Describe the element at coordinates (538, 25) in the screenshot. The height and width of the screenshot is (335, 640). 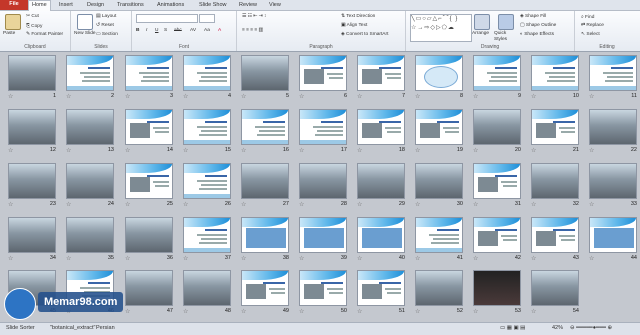
I see `shape-outline-button: ▢ Shape Outline` at that location.